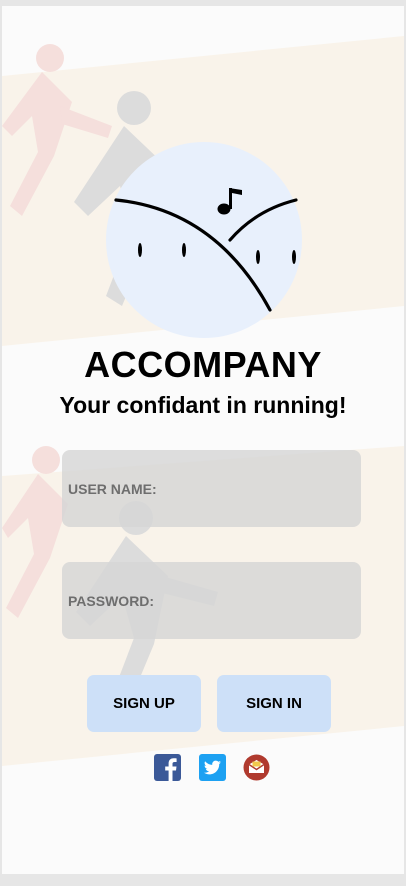 The image size is (406, 886). What do you see at coordinates (204, 240) in the screenshot?
I see `app-logo` at bounding box center [204, 240].